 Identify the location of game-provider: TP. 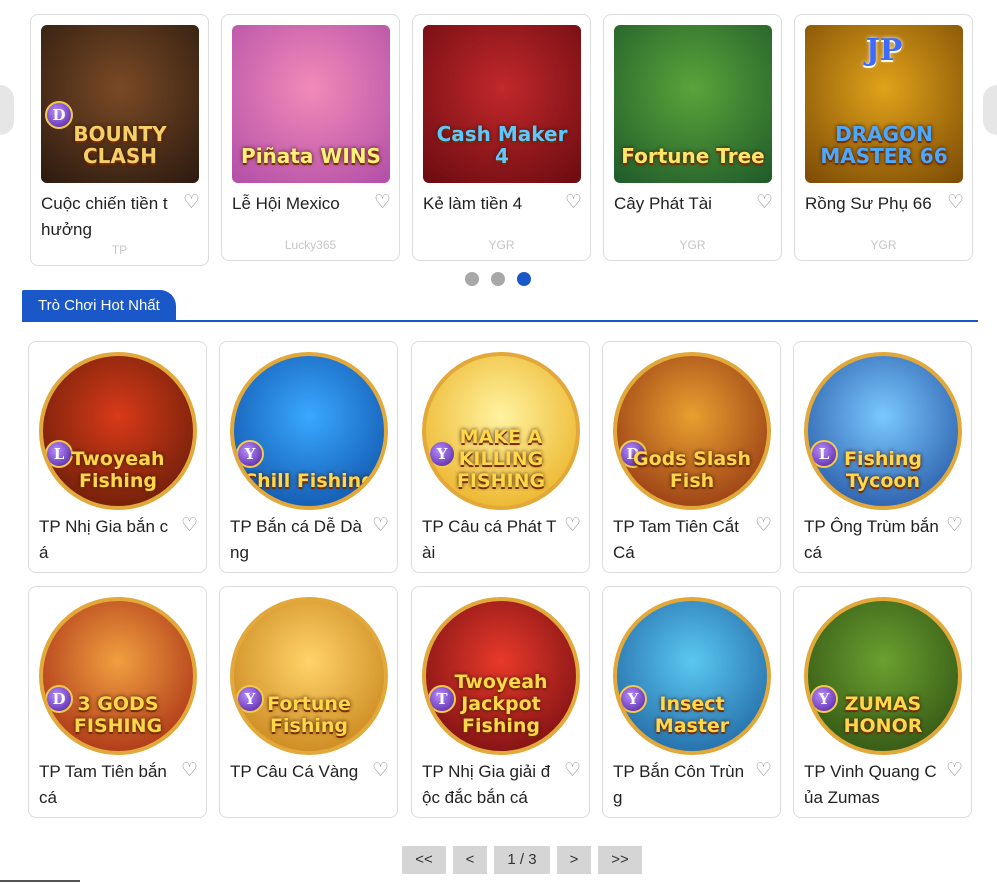
(119, 250).